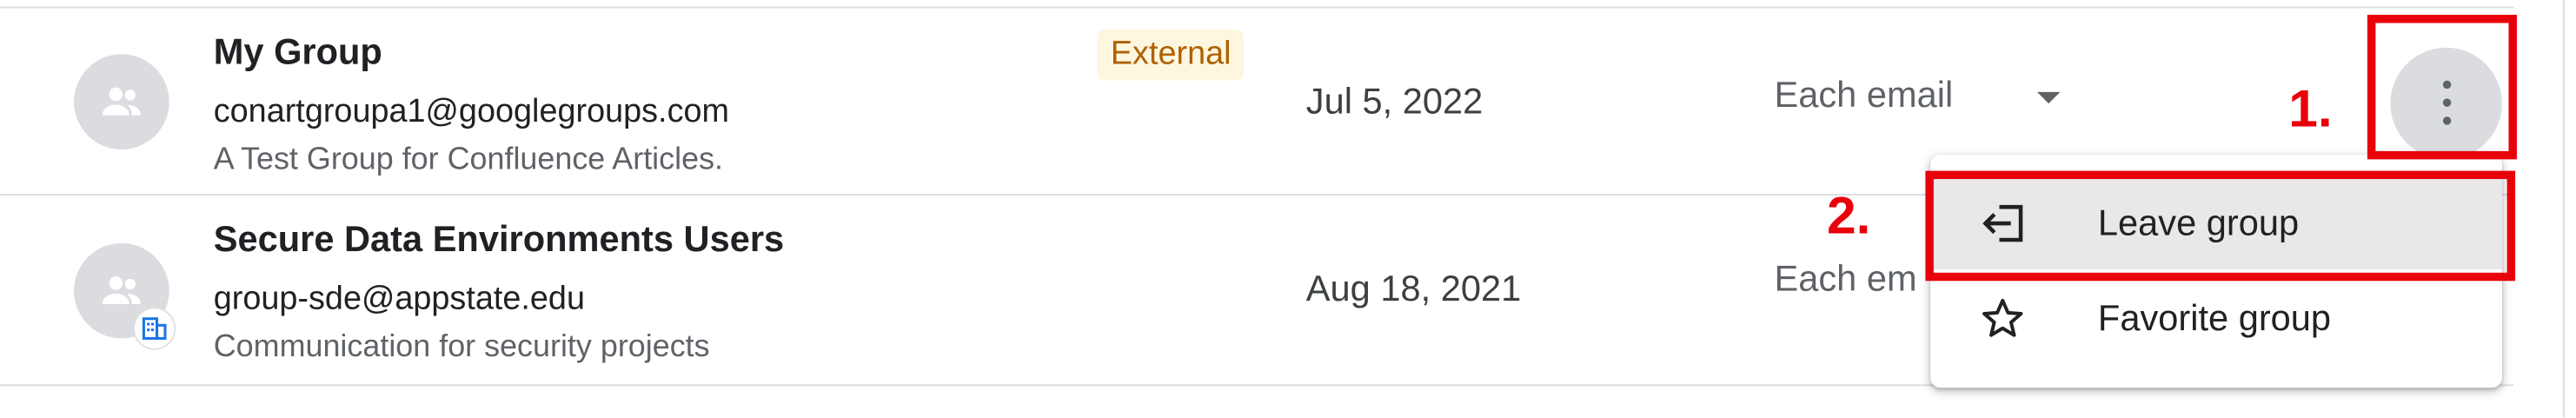 The height and width of the screenshot is (418, 2576). I want to click on annotation-box-leave-group, so click(2220, 226).